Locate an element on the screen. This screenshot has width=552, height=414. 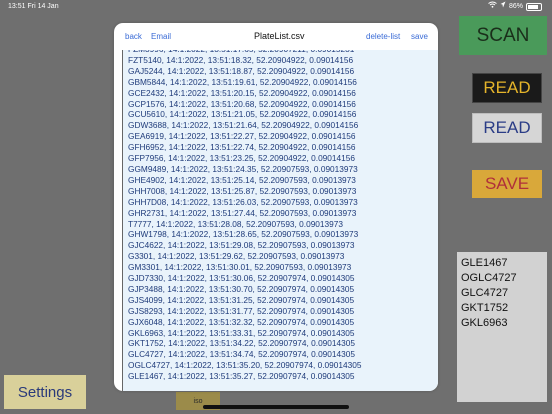
delete-list-button: delete-list is located at coordinates (383, 36).